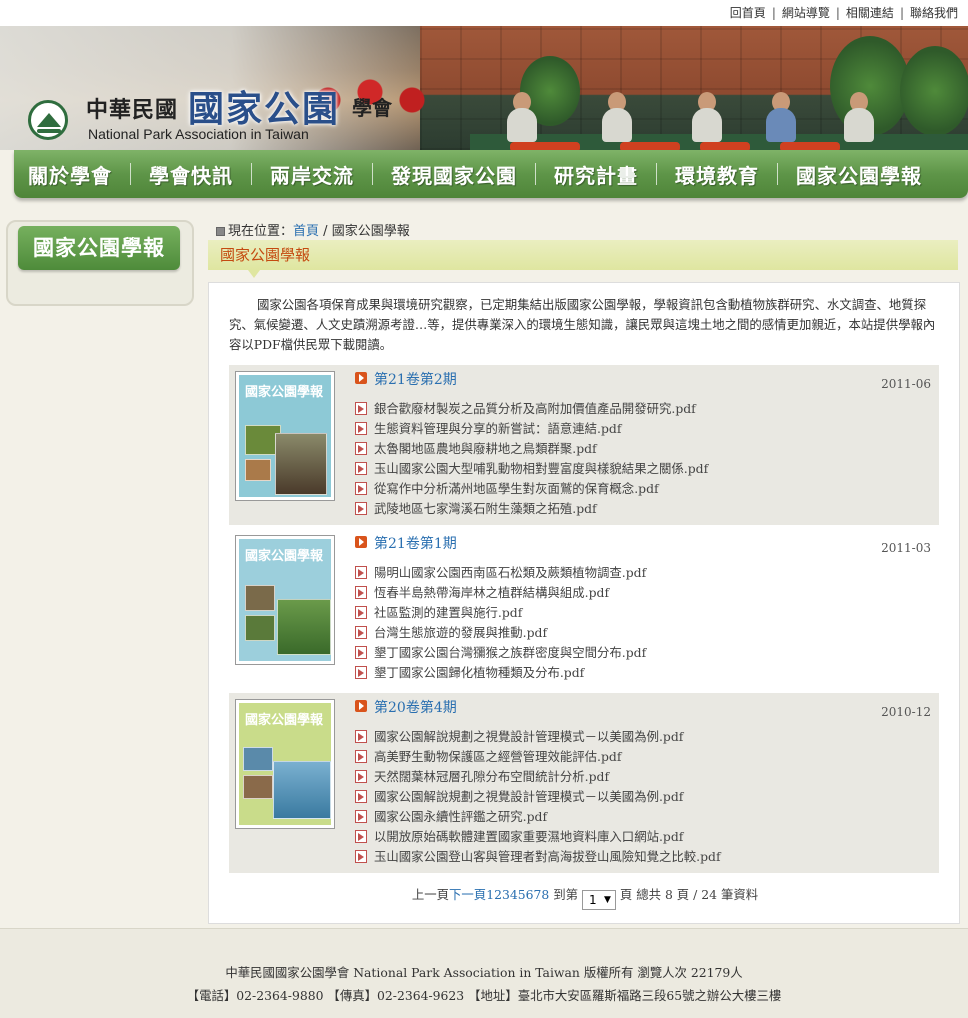 Image resolution: width=968 pixels, height=1018 pixels. What do you see at coordinates (372, 108) in the screenshot?
I see `logo-suffix: 學會` at bounding box center [372, 108].